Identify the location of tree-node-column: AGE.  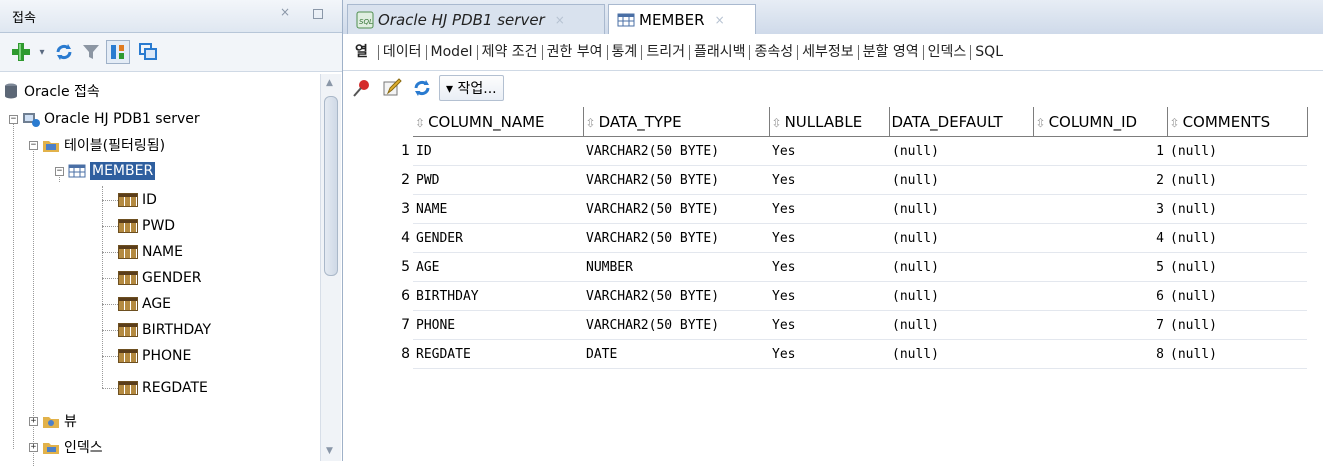
(144, 304).